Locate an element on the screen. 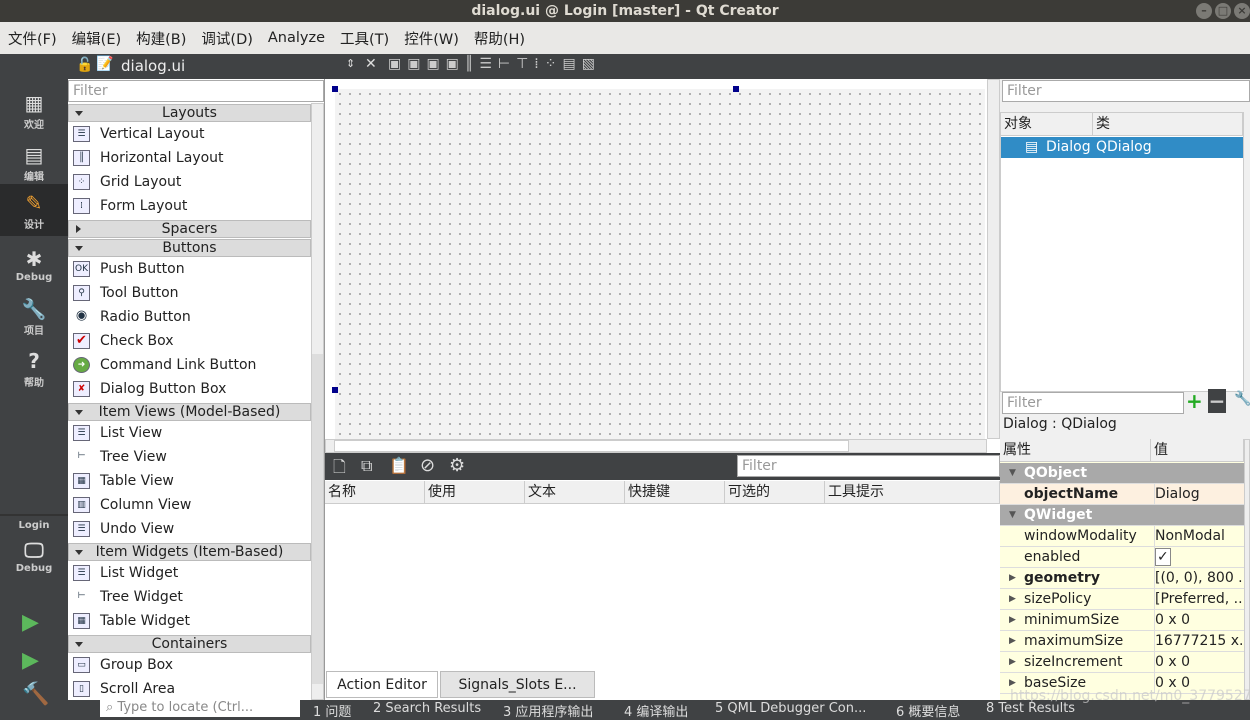  menu-build: 构建(B) is located at coordinates (161, 38).